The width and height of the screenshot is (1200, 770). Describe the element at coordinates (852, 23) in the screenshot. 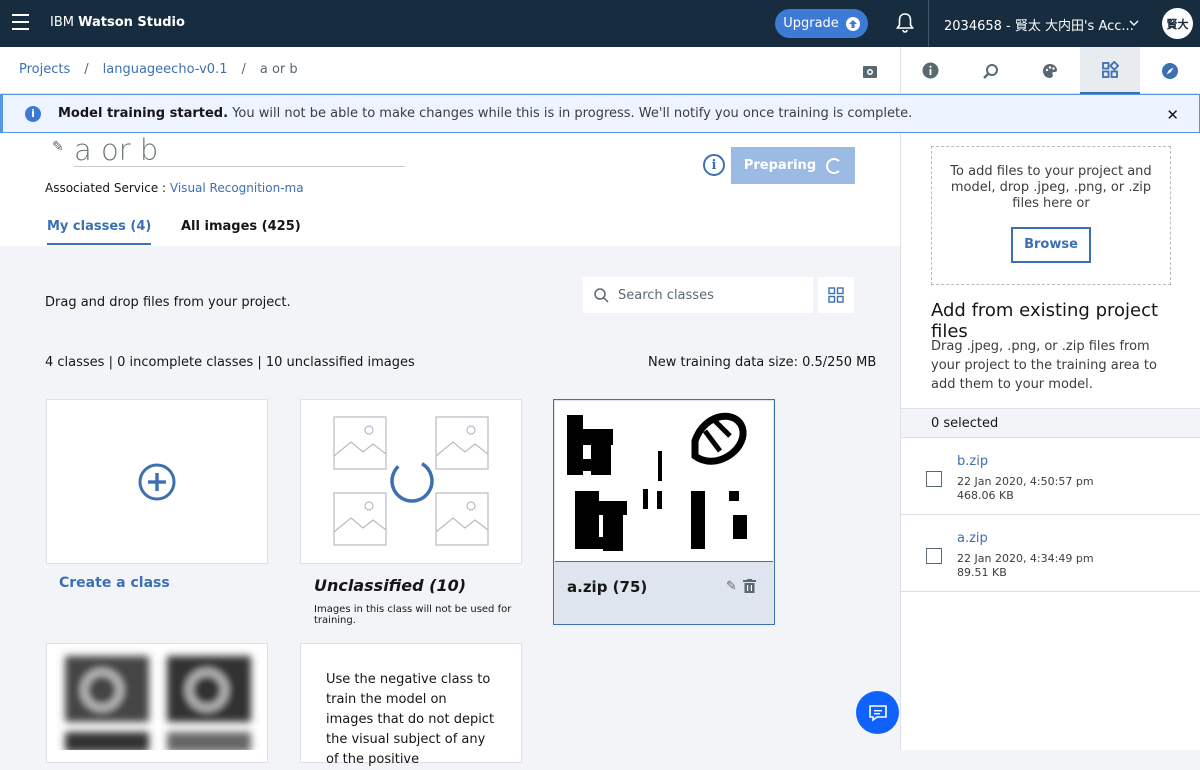

I see `upload-arrow-icon` at that location.